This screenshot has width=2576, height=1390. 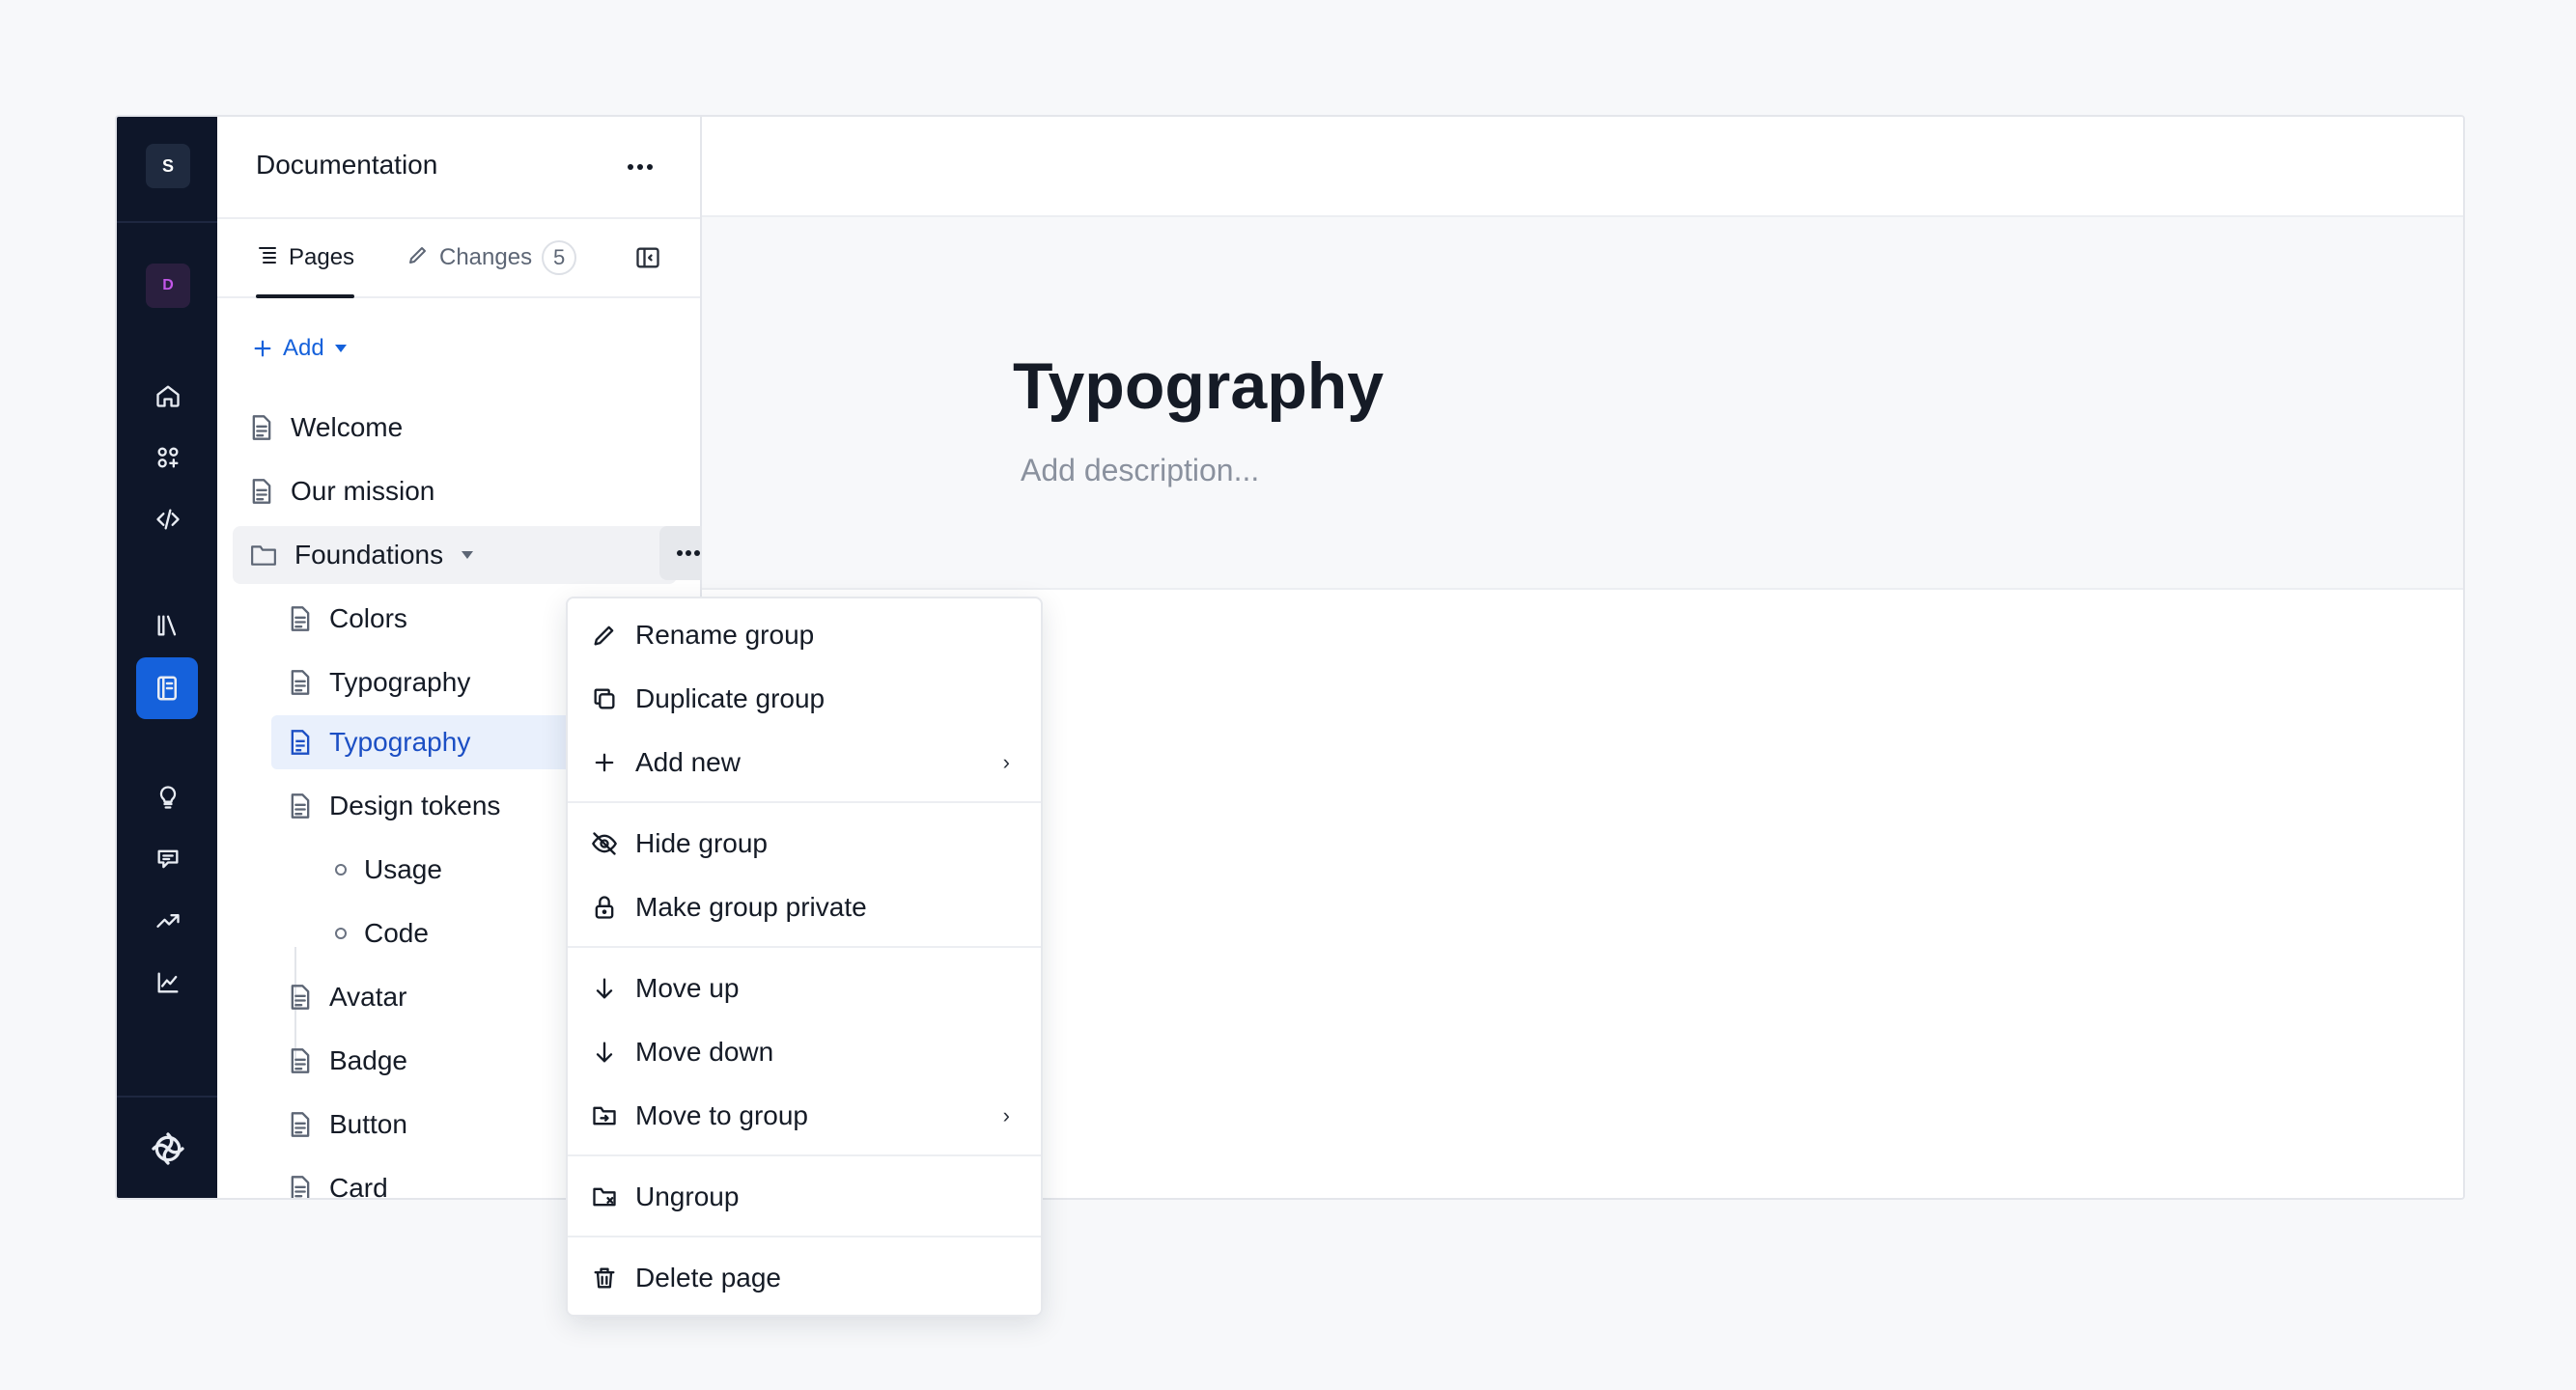 I want to click on lightbulb-icon, so click(x=168, y=797).